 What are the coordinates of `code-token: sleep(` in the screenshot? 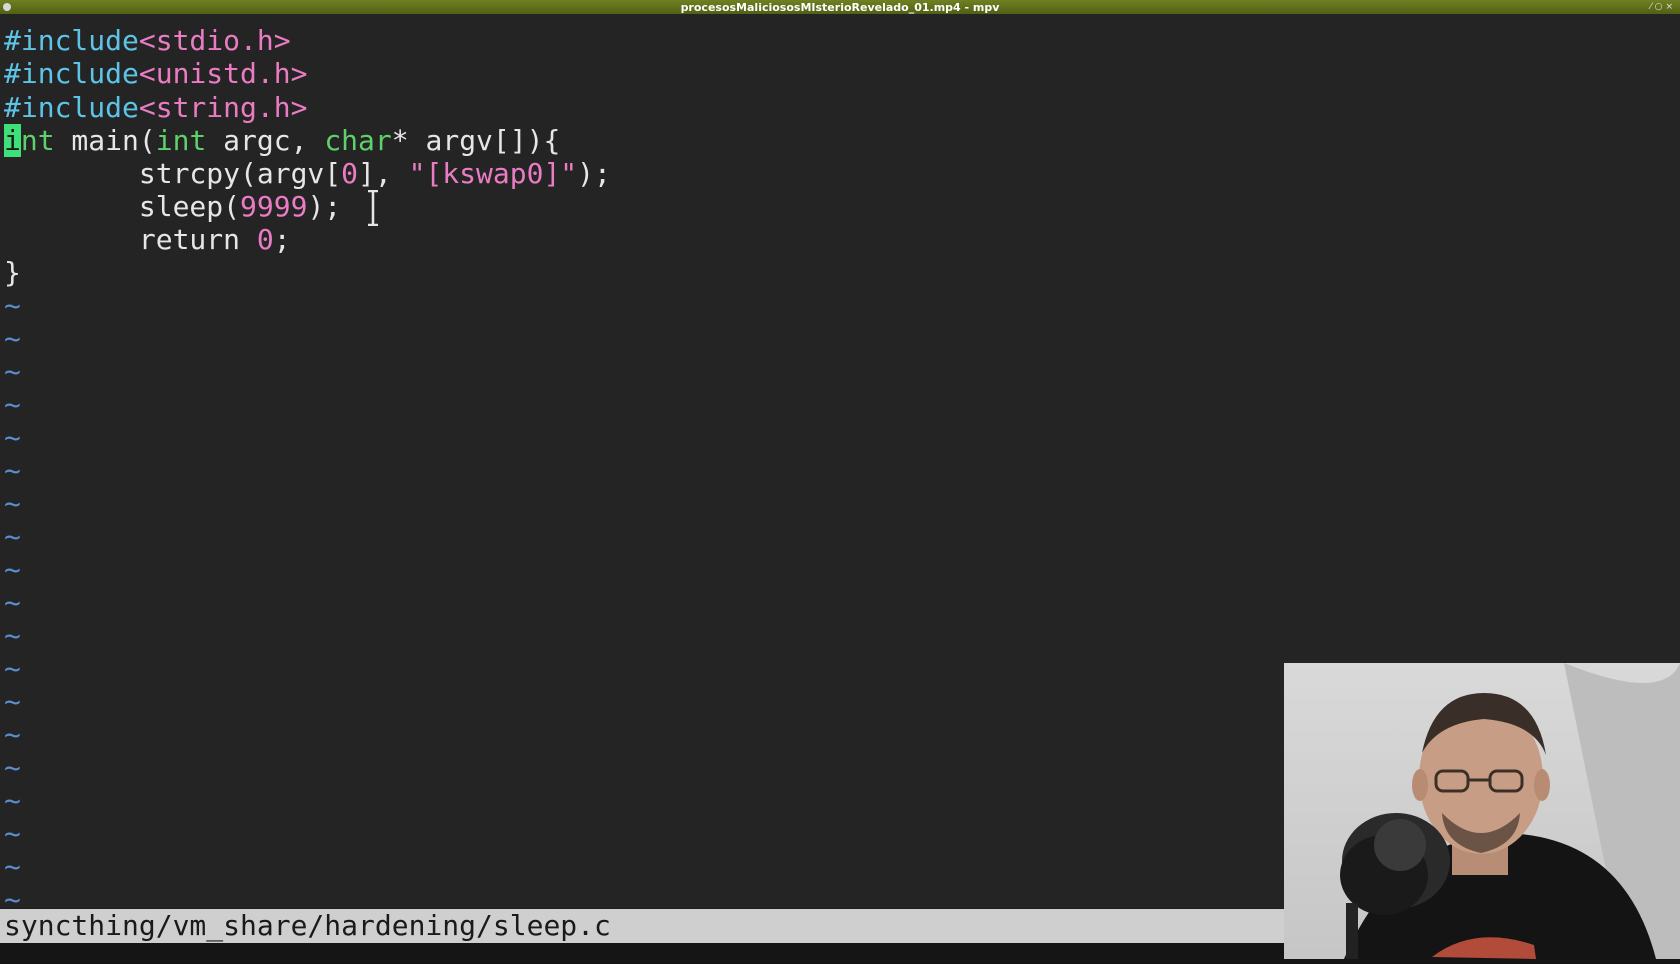 It's located at (189, 206).